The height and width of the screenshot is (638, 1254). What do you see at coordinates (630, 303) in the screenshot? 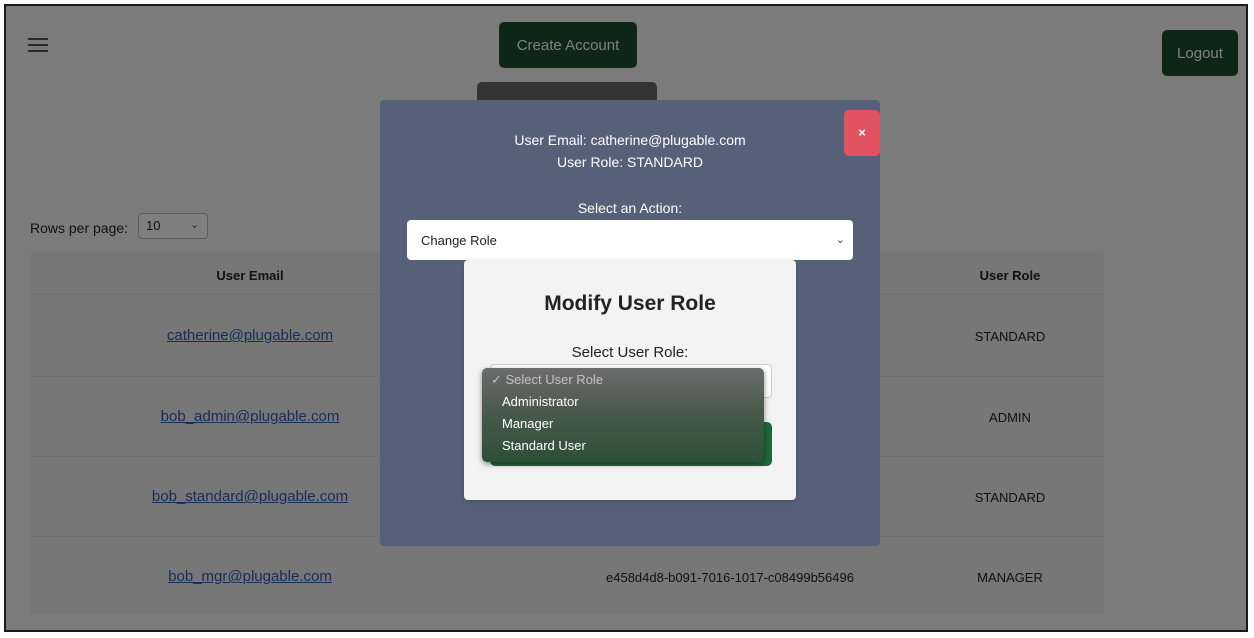
I see `modal-title: Modify User Role` at bounding box center [630, 303].